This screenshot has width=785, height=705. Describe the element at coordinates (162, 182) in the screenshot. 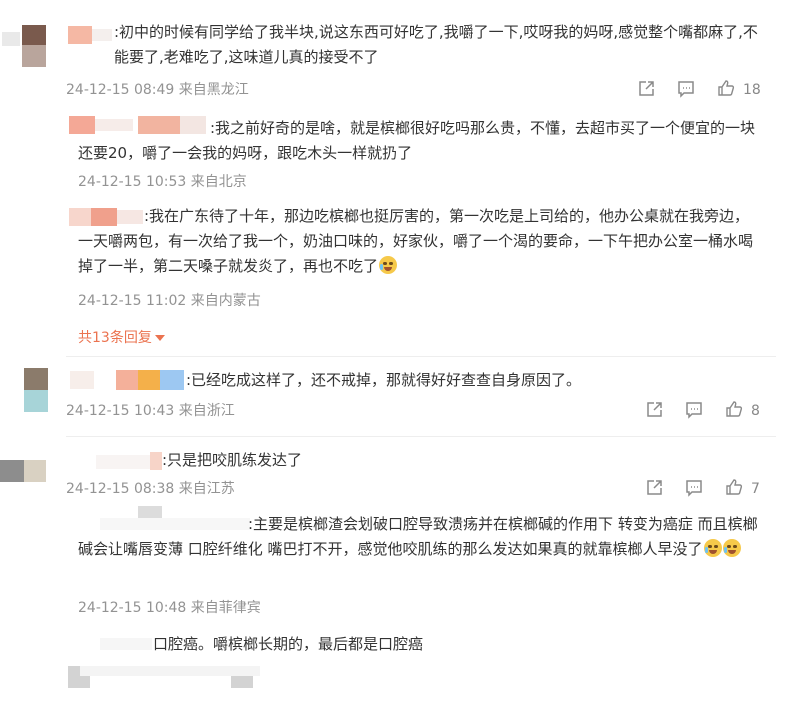

I see `reply-meta: 24-12-15 10:53 来自北京` at that location.